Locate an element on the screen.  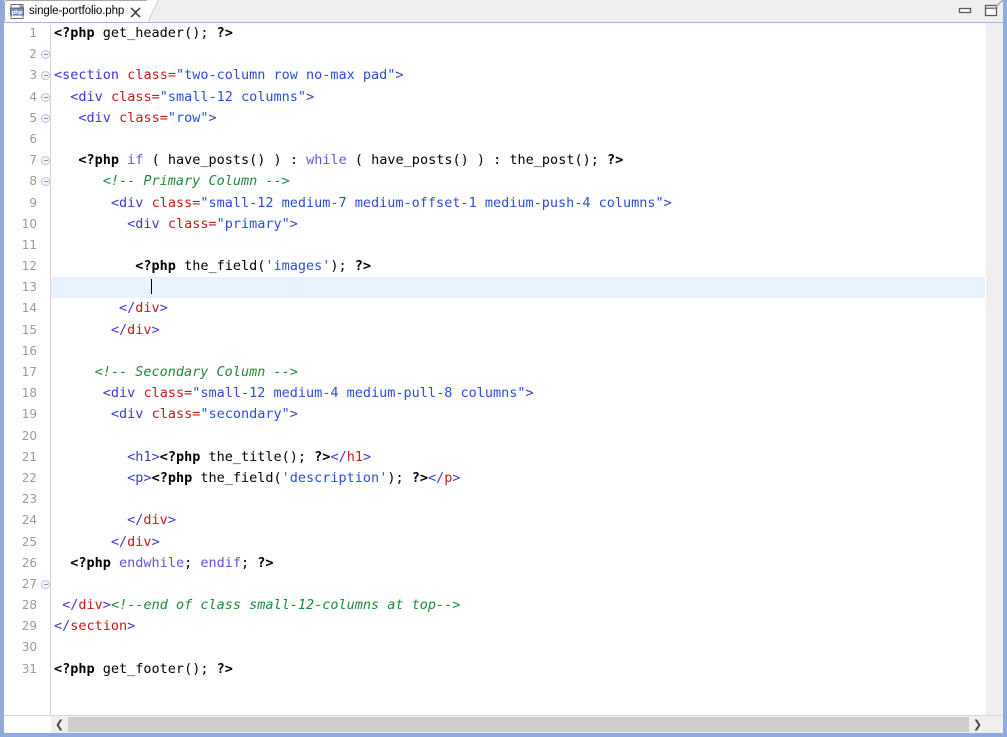
tab-title: single-portfolio.php is located at coordinates (77, 11).